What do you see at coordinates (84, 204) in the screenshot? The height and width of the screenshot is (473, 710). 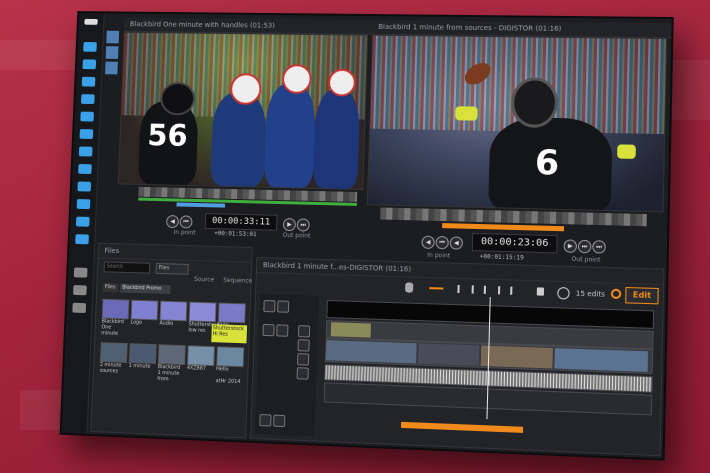 I see `link-icon` at bounding box center [84, 204].